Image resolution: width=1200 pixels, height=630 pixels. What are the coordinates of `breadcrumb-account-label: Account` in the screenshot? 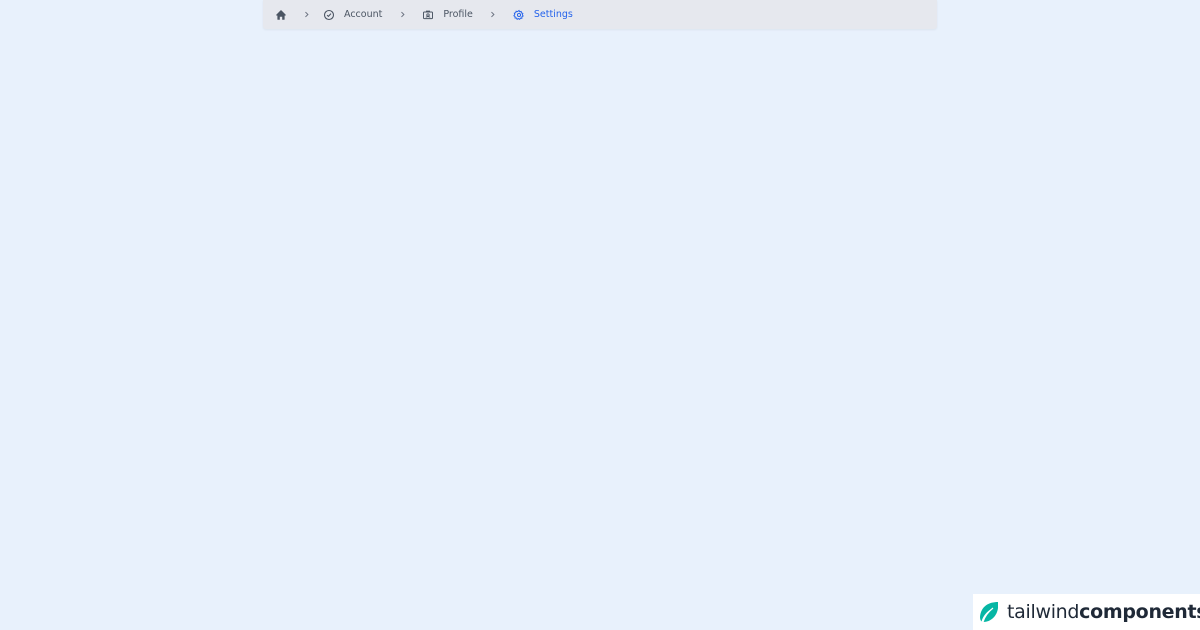 It's located at (363, 14).